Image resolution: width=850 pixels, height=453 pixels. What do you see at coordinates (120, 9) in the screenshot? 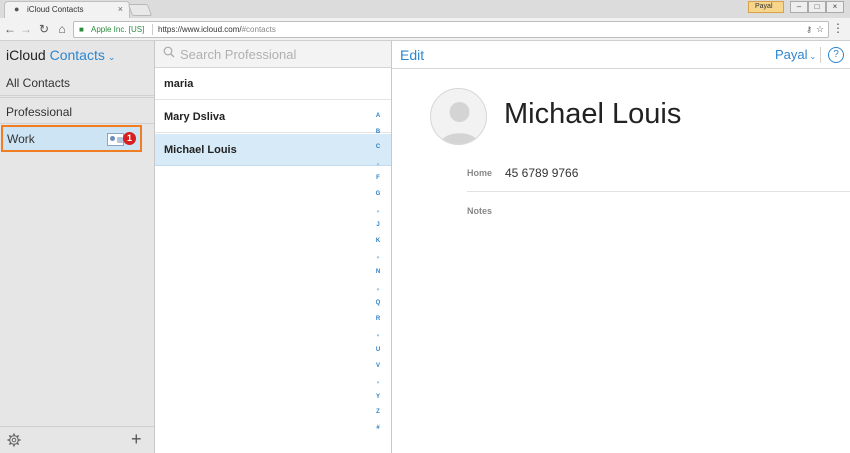
I see `tab-close-icon: ×` at bounding box center [120, 9].